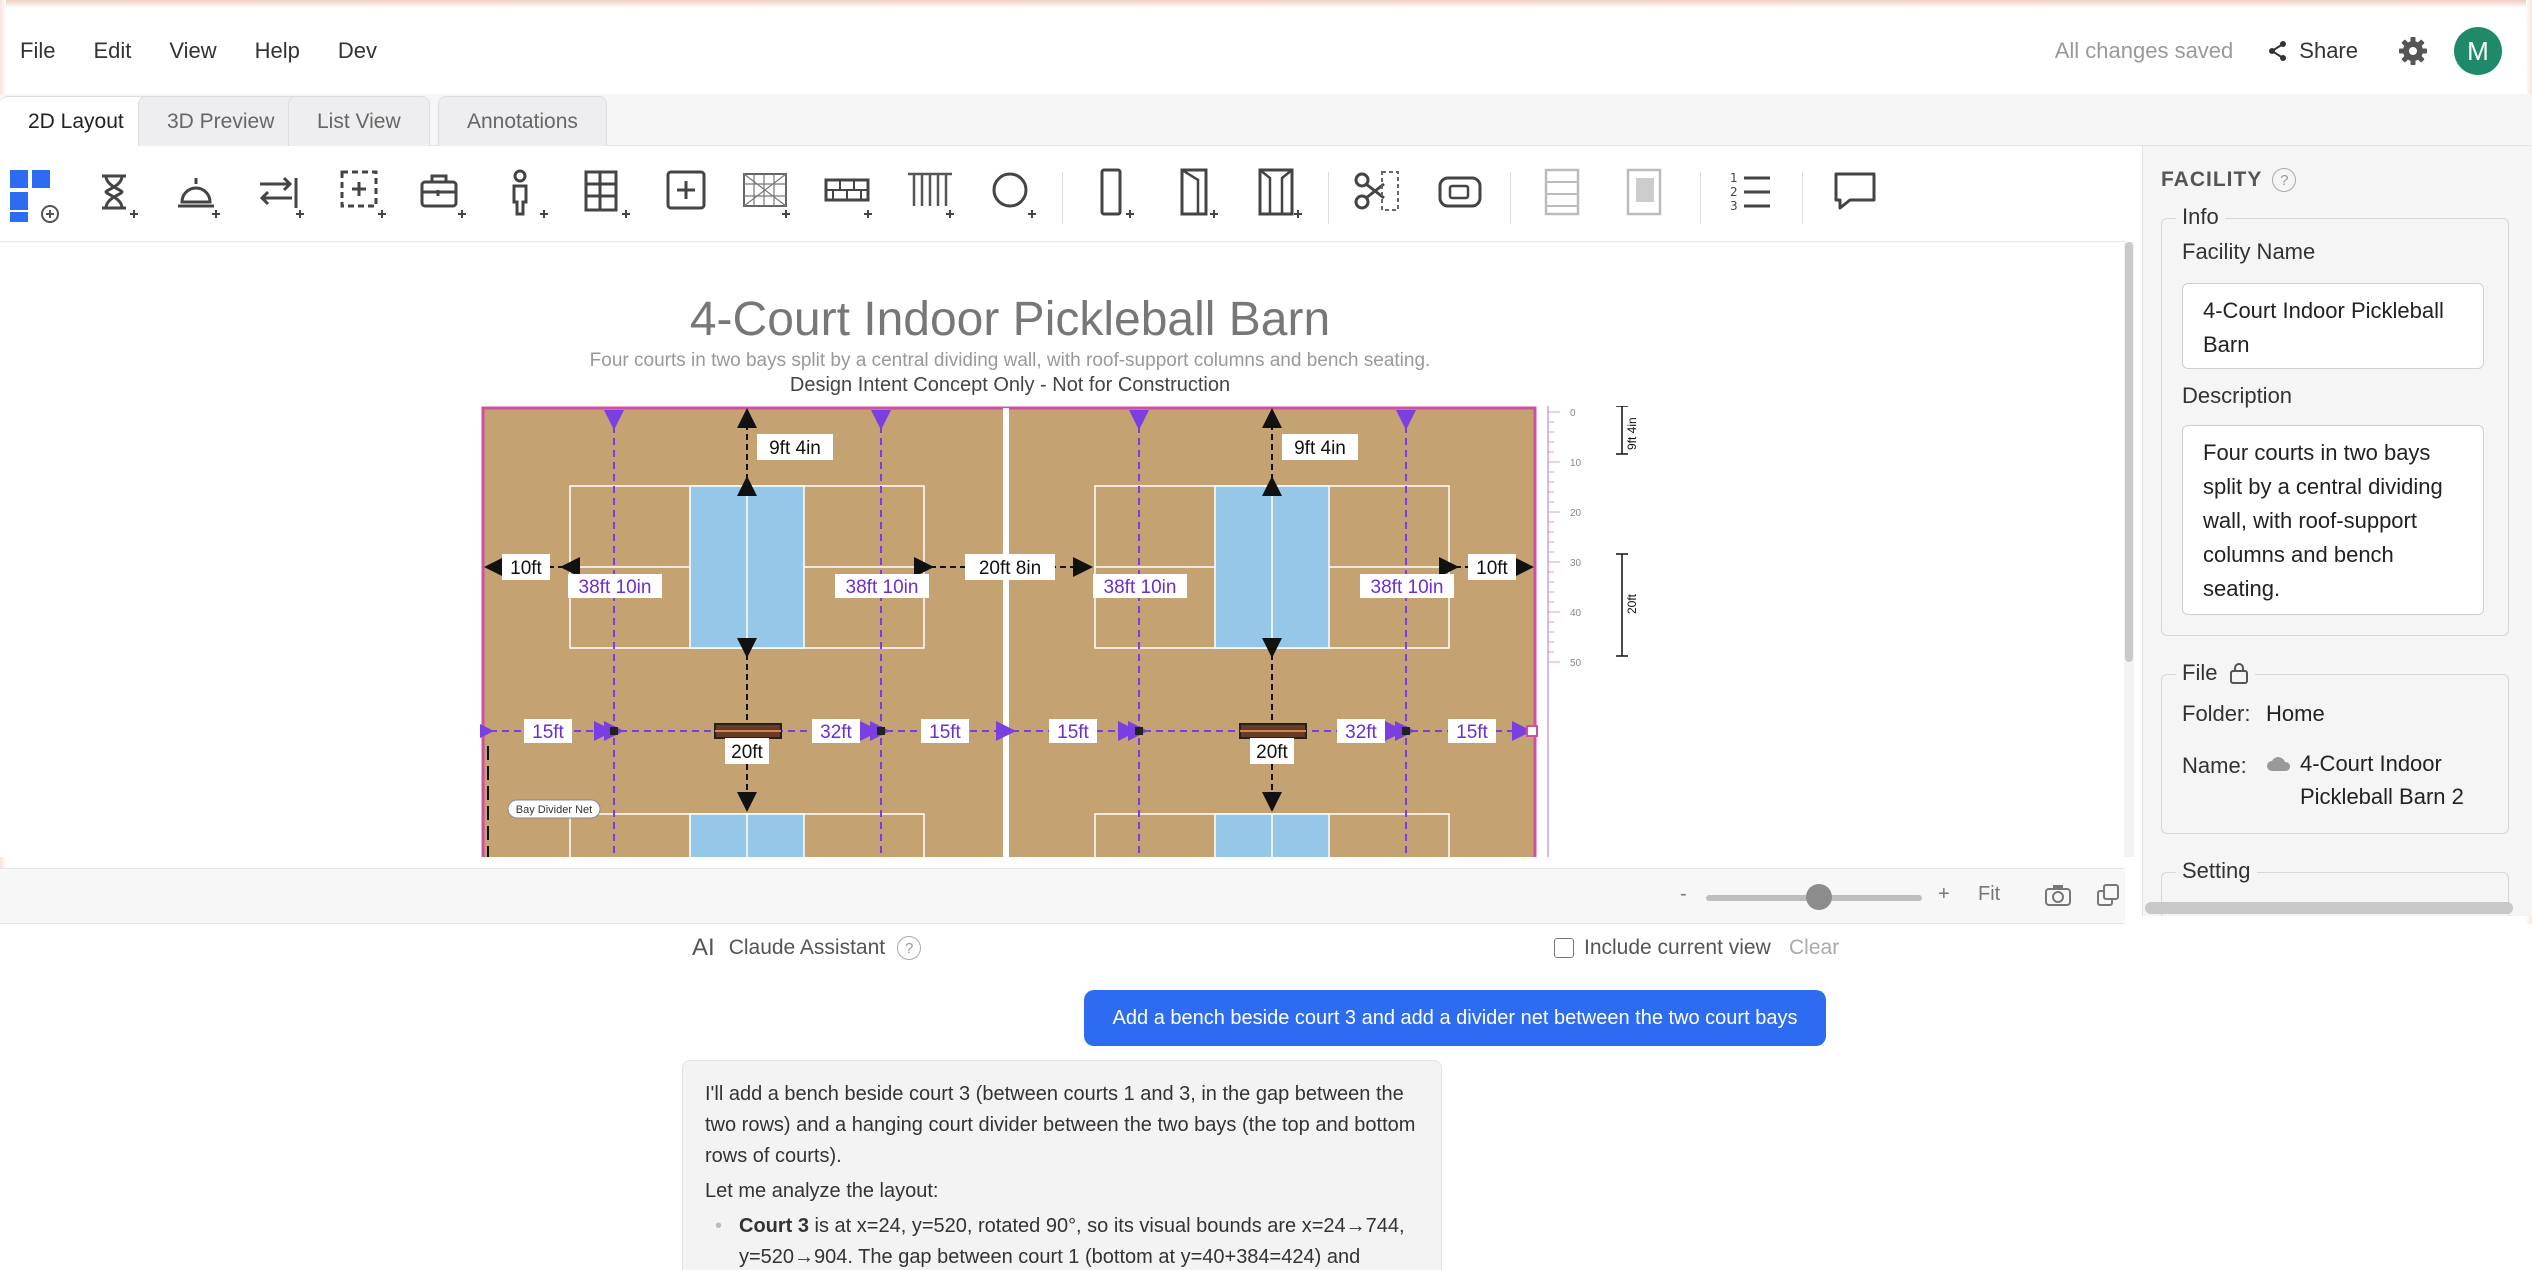 This screenshot has height=1270, width=2532. I want to click on add-equipment-icon, so click(446, 196).